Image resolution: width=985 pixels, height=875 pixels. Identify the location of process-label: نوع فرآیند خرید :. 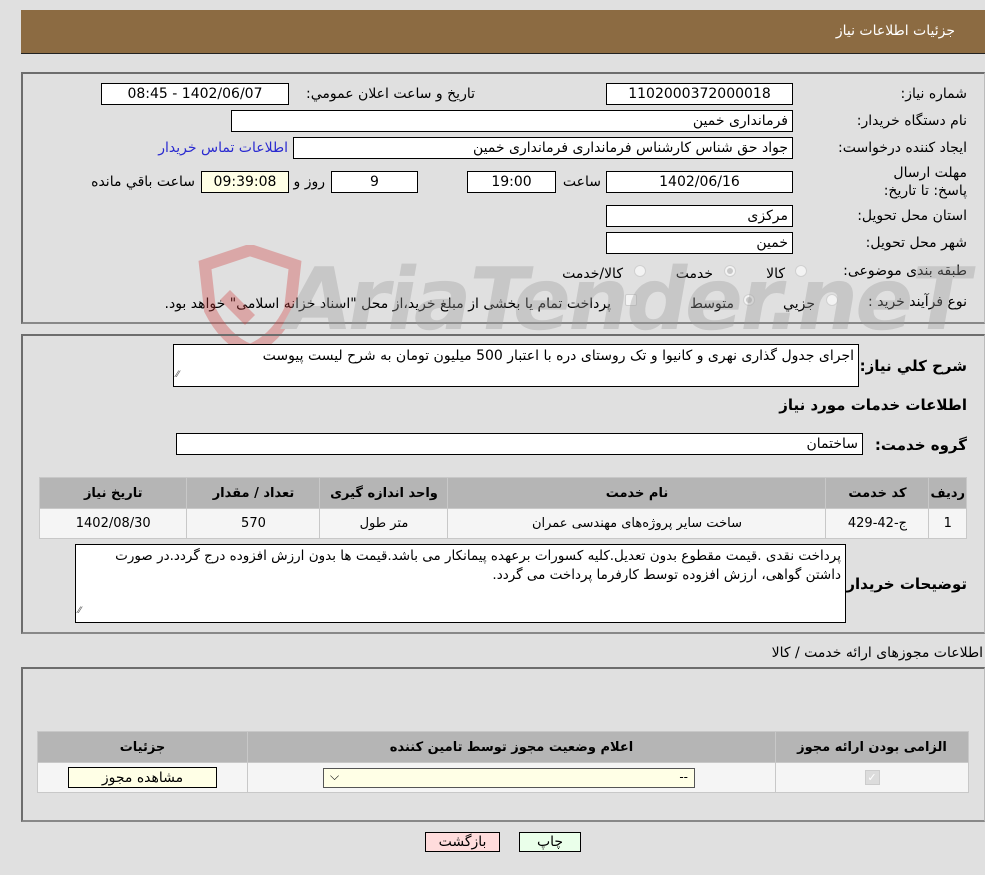
(917, 302).